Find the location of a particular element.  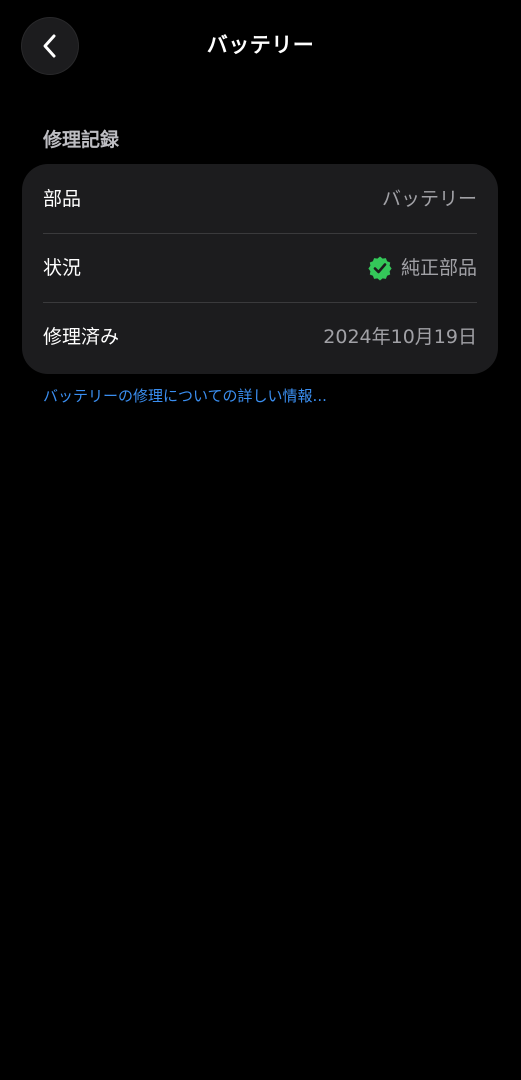

row-part: 部品 バッテリー is located at coordinates (260, 198).